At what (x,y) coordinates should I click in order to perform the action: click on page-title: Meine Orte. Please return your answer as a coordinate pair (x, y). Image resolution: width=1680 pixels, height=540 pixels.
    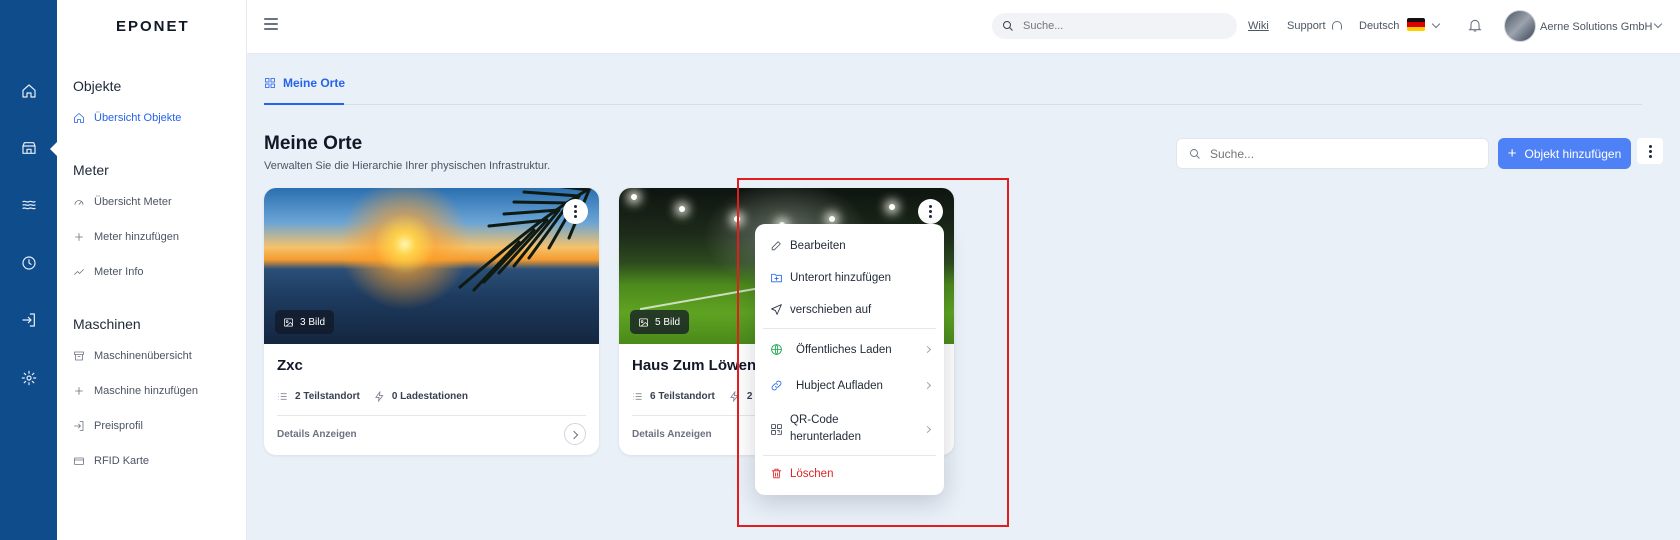
    Looking at the image, I should click on (313, 143).